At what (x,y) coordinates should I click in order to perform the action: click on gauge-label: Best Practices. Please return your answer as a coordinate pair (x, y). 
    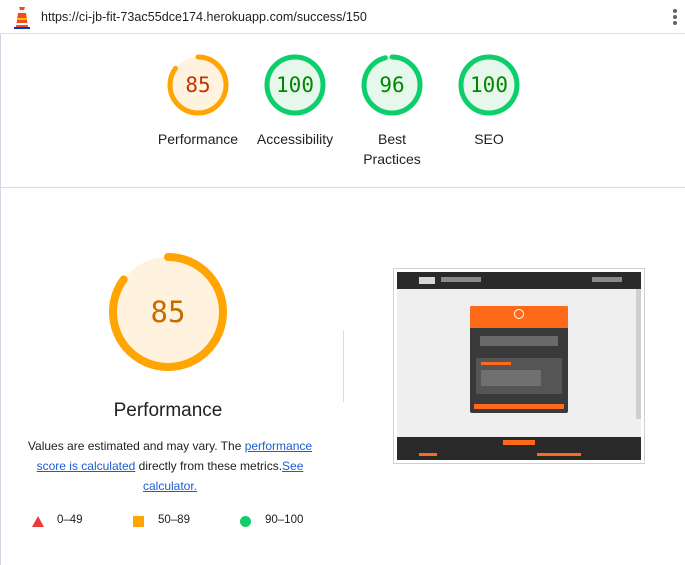
    Looking at the image, I should click on (392, 149).